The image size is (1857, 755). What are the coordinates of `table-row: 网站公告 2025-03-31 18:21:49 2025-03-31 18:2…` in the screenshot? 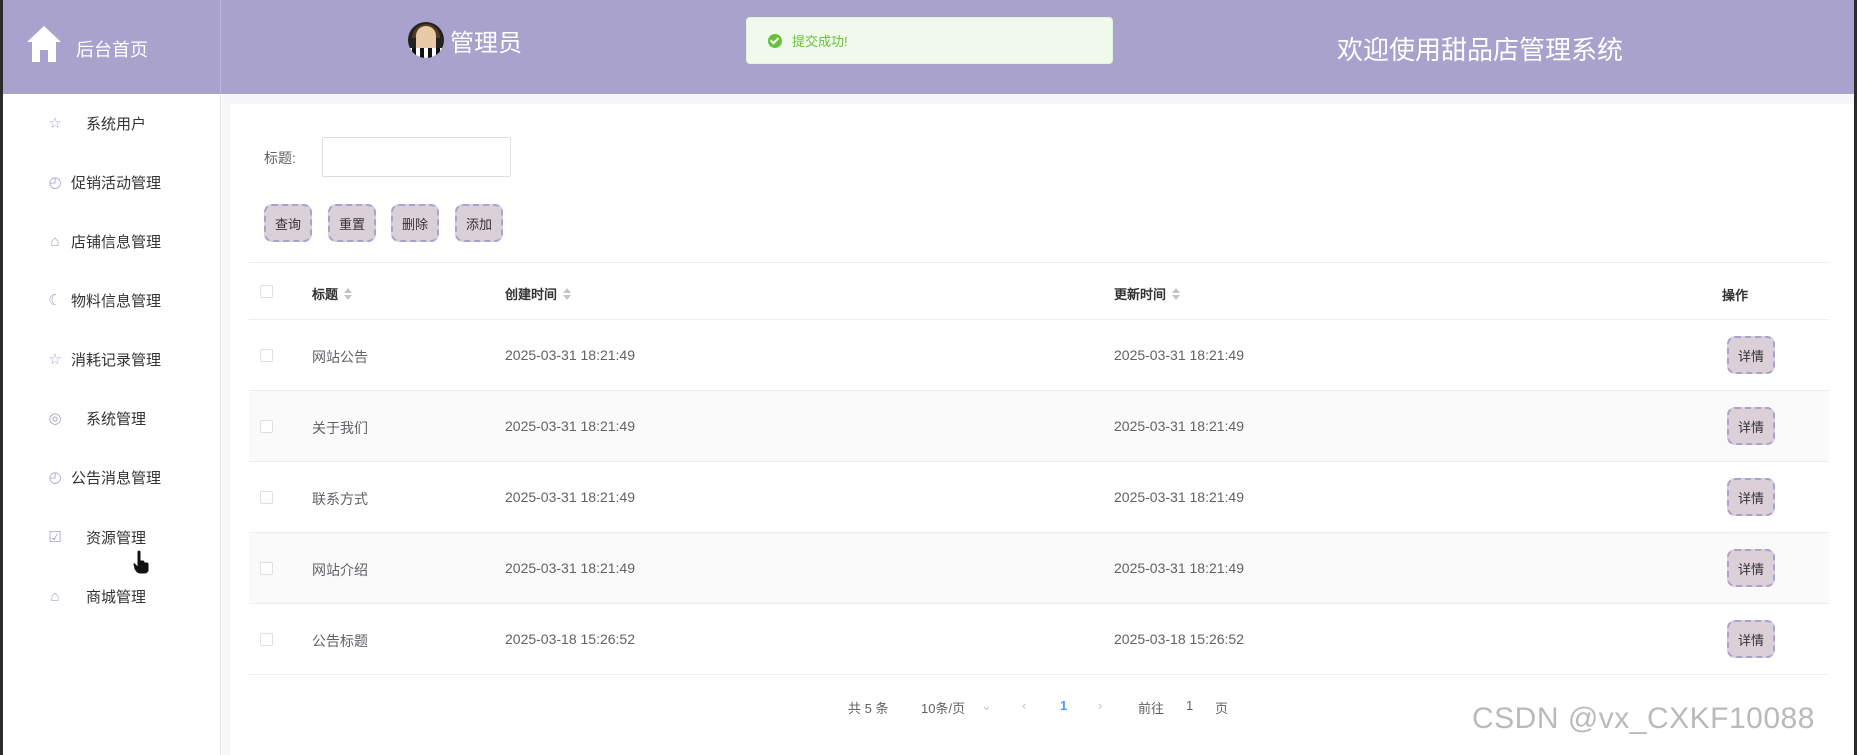 It's located at (1039, 355).